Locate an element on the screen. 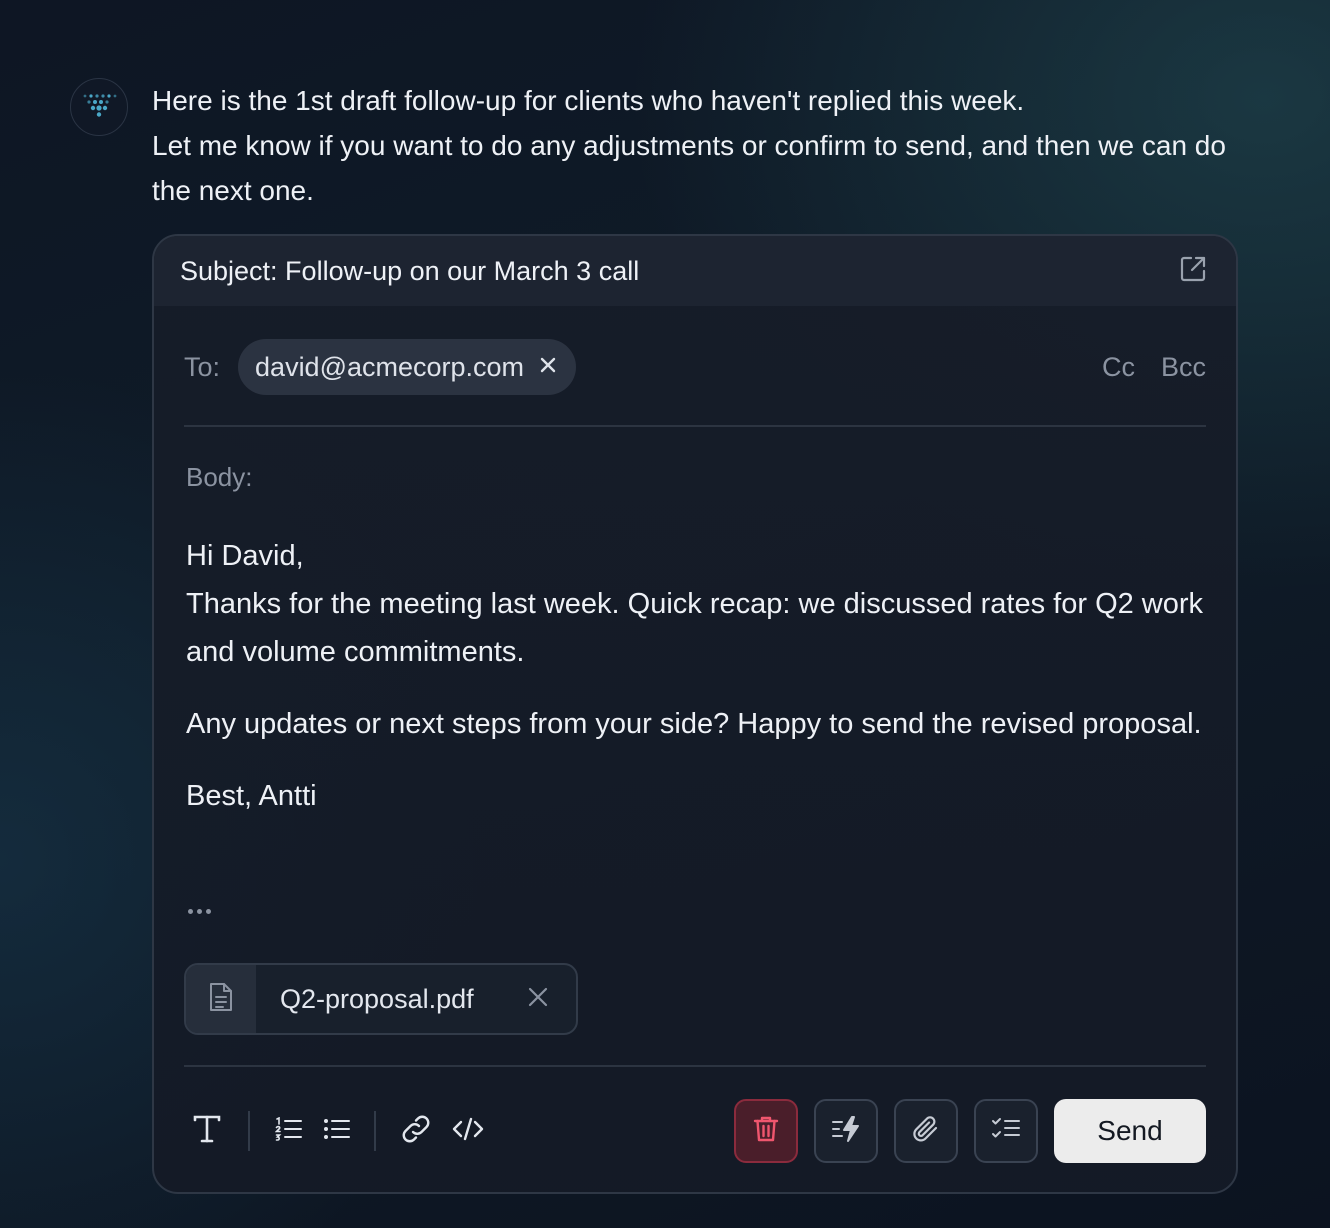  recipient-chip: david@acmecorp.com is located at coordinates (407, 367).